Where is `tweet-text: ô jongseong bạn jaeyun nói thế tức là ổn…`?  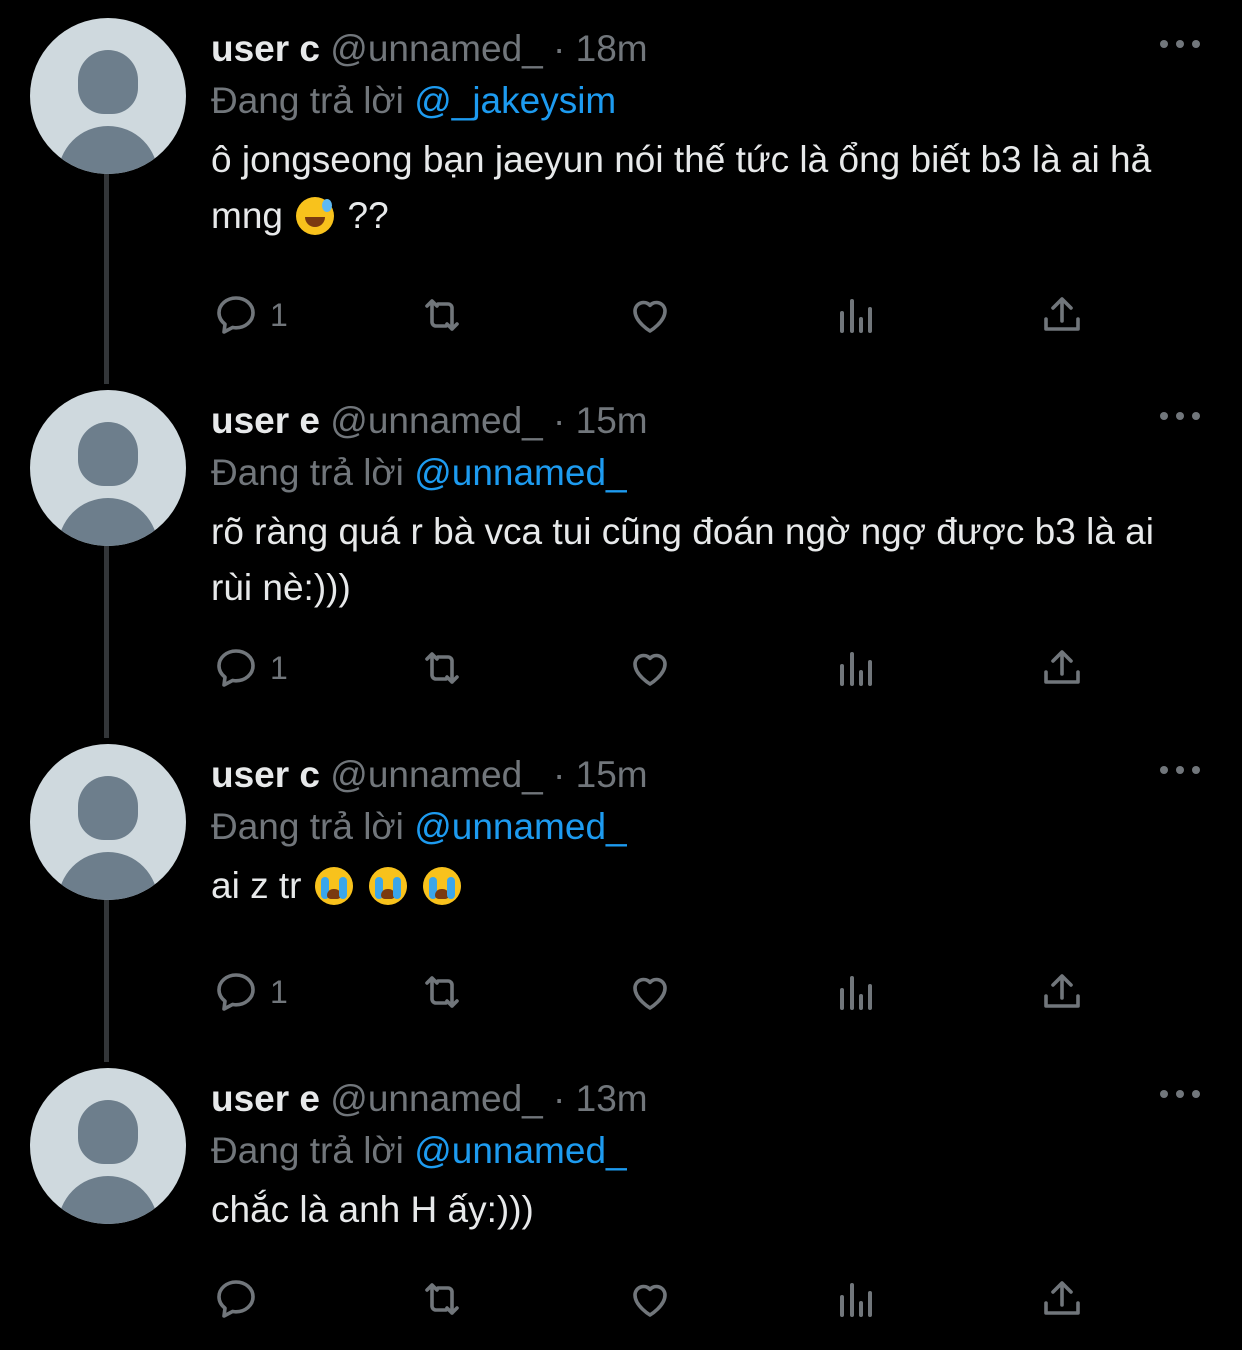
tweet-text: ô jongseong bạn jaeyun nói thế tức là ổn… is located at coordinates (706, 188).